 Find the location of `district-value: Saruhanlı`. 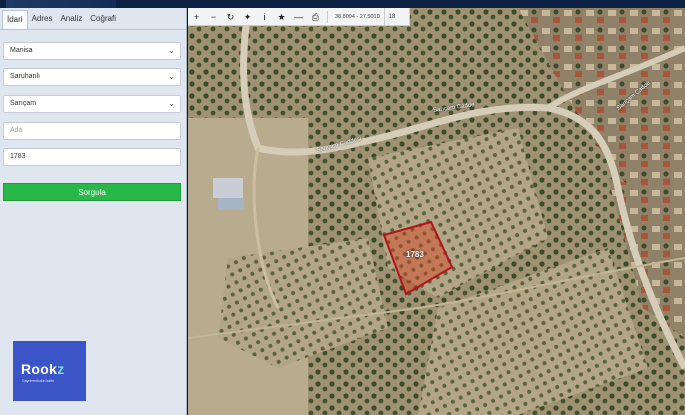

district-value: Saruhanlı is located at coordinates (25, 76).